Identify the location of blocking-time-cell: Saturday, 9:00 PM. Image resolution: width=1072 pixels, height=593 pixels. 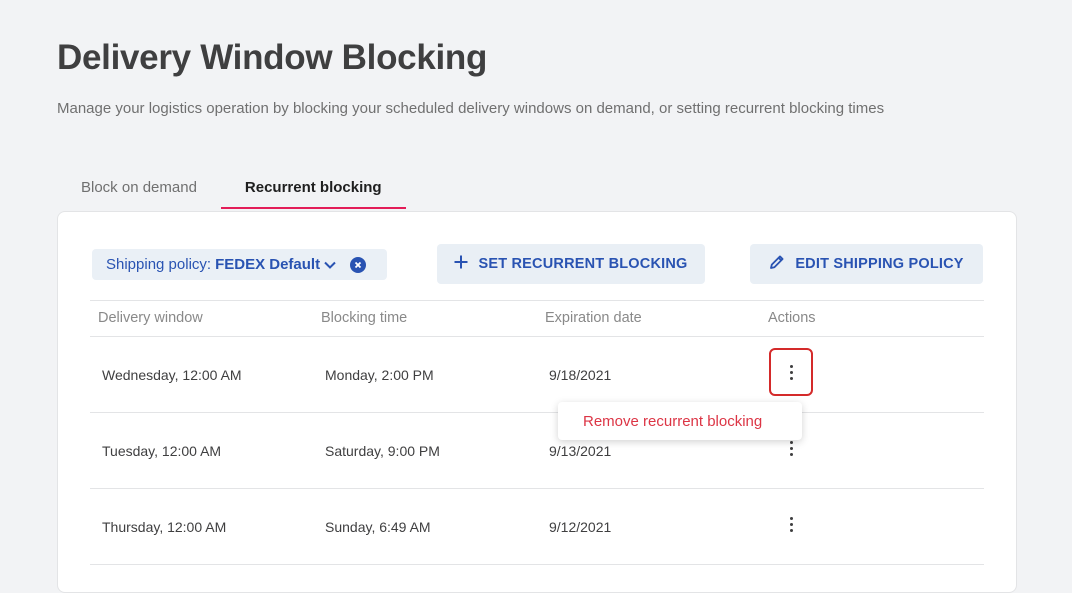
(382, 451).